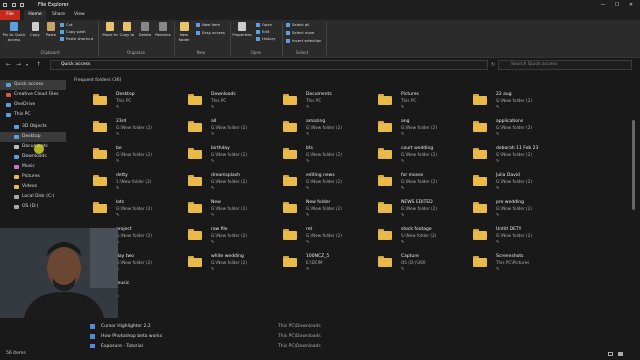 The height and width of the screenshot is (360, 640). Describe the element at coordinates (517, 160) in the screenshot. I see `folder-tile: deborah 11 Feb 23 G:\New folder (2) ✎` at that location.